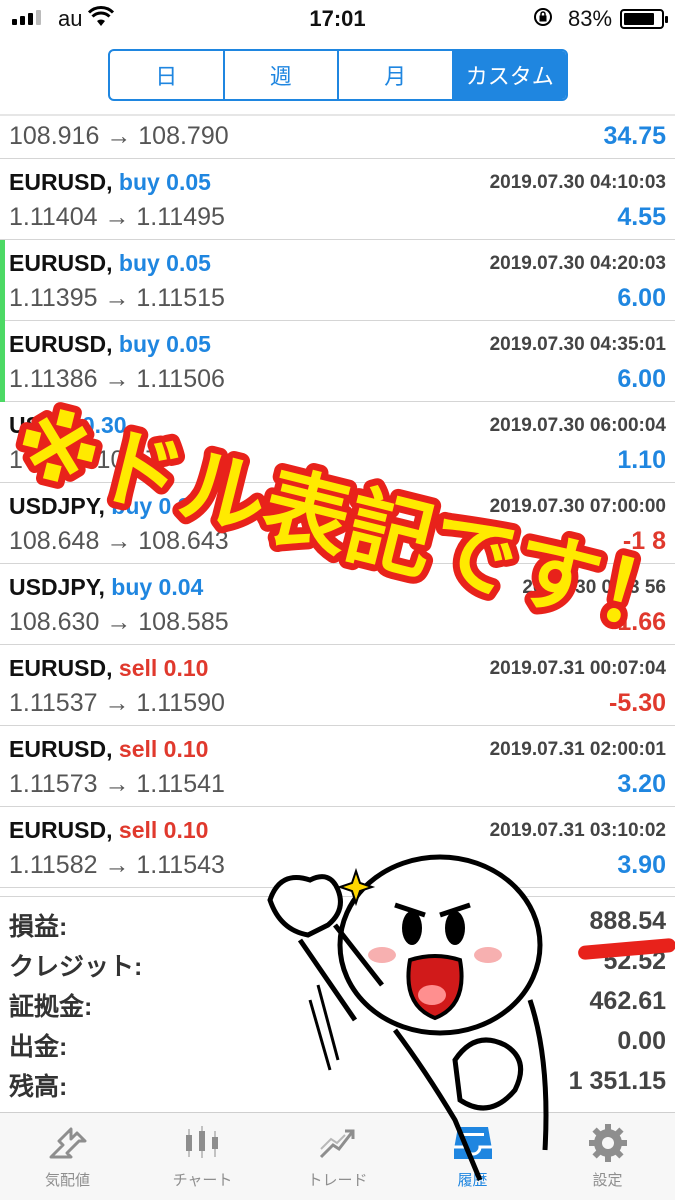 The height and width of the screenshot is (1200, 675). What do you see at coordinates (157, 506) in the screenshot?
I see `trade-side: buy 0.30` at bounding box center [157, 506].